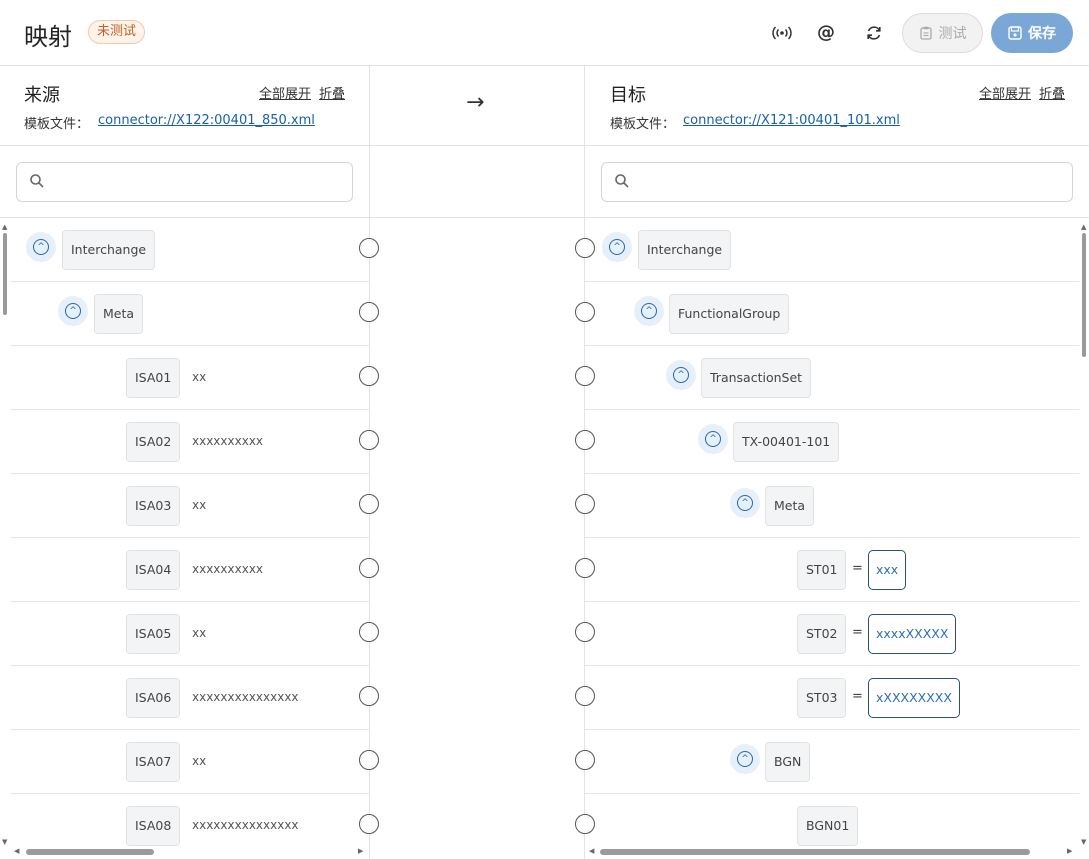  Describe the element at coordinates (153, 634) in the screenshot. I see `tree-node-label: ISA05` at that location.